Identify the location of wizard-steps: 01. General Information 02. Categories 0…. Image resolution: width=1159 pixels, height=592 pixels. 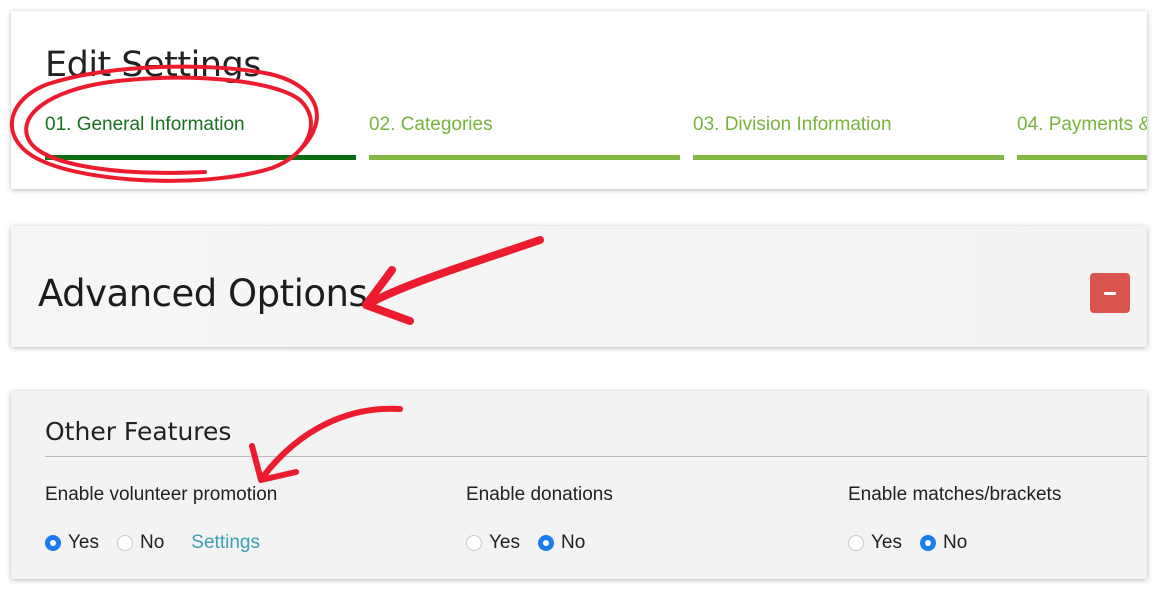
(596, 136).